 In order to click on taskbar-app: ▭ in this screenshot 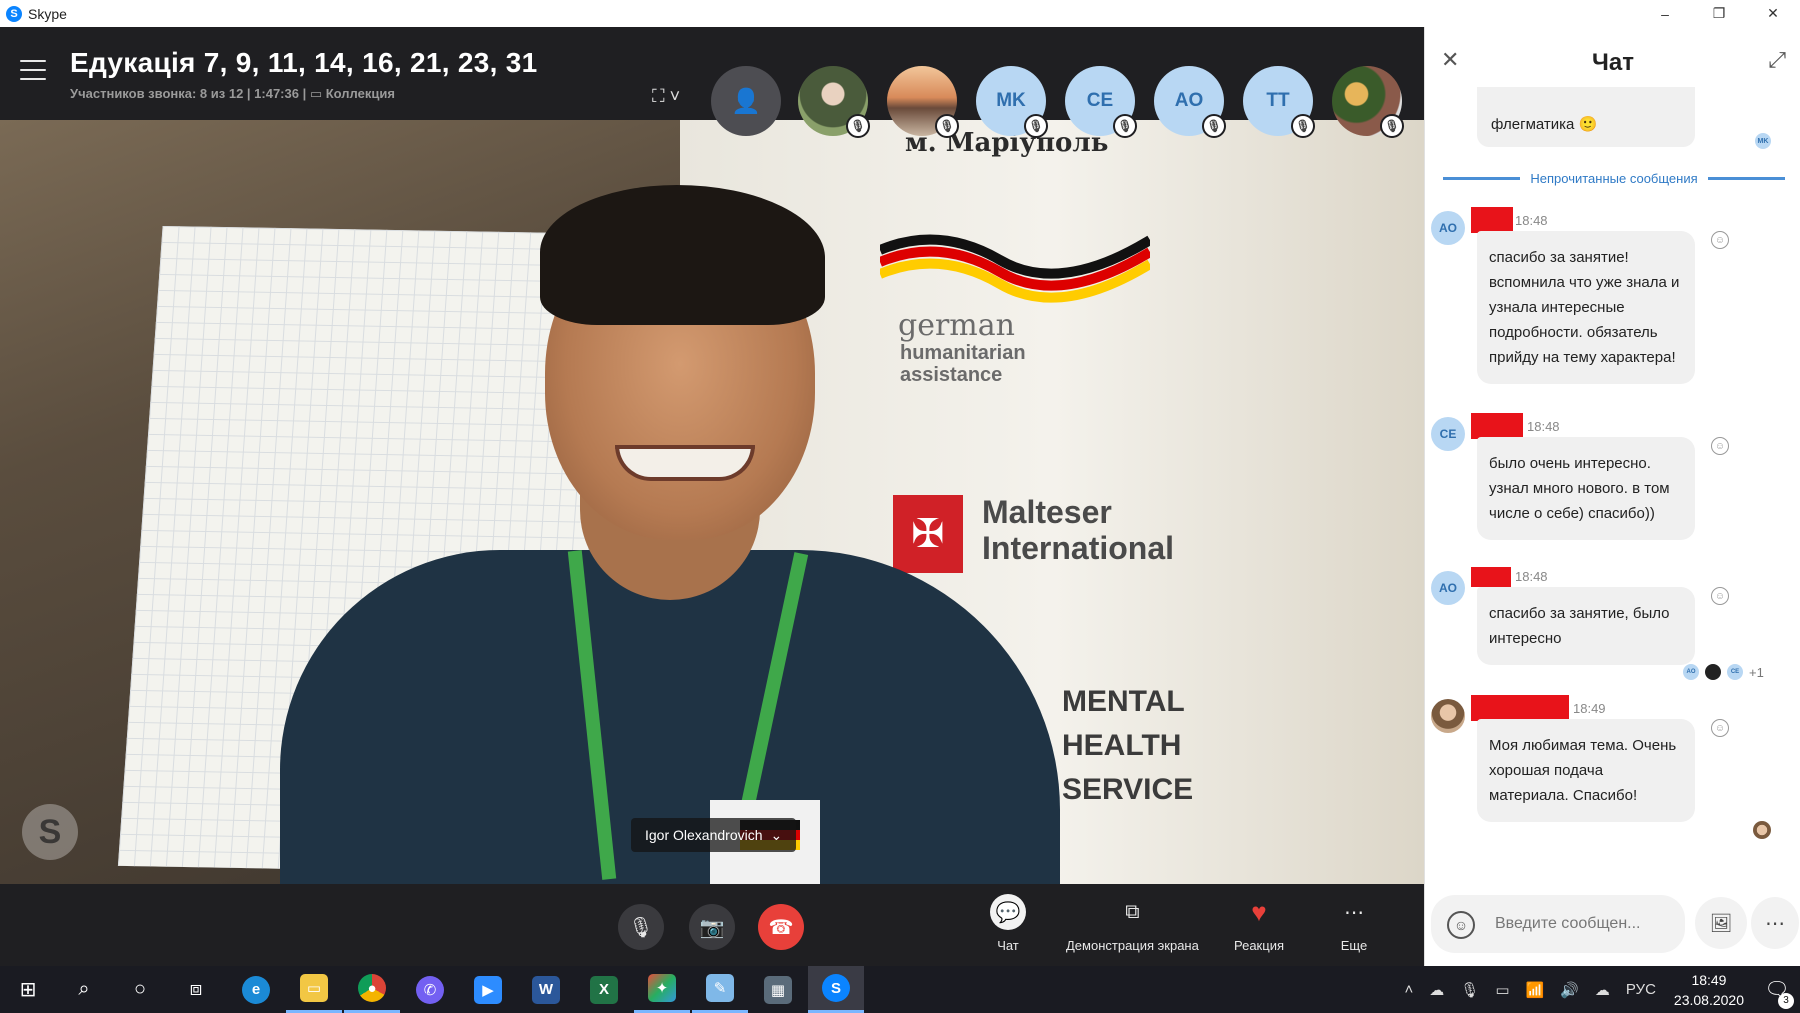, I will do `click(314, 989)`.